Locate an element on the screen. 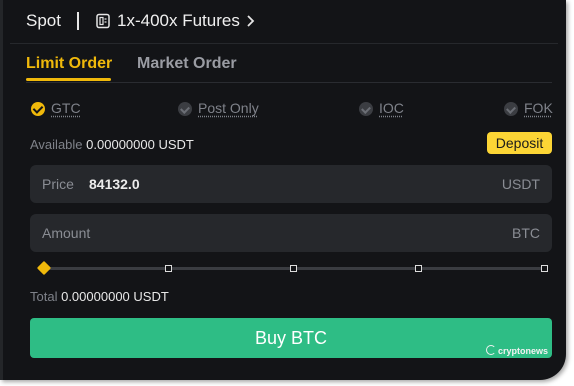  order-total: Total 0.00000000 USDT is located at coordinates (99, 296).